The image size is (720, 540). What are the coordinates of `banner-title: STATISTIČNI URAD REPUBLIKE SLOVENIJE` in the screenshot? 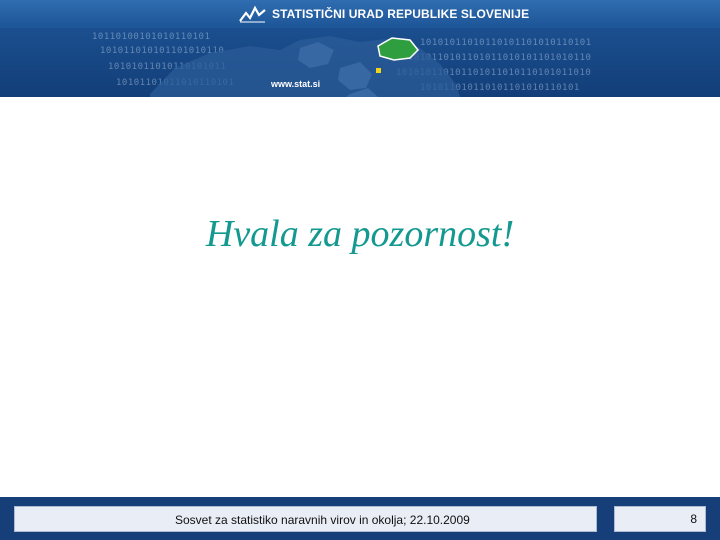 It's located at (401, 14).